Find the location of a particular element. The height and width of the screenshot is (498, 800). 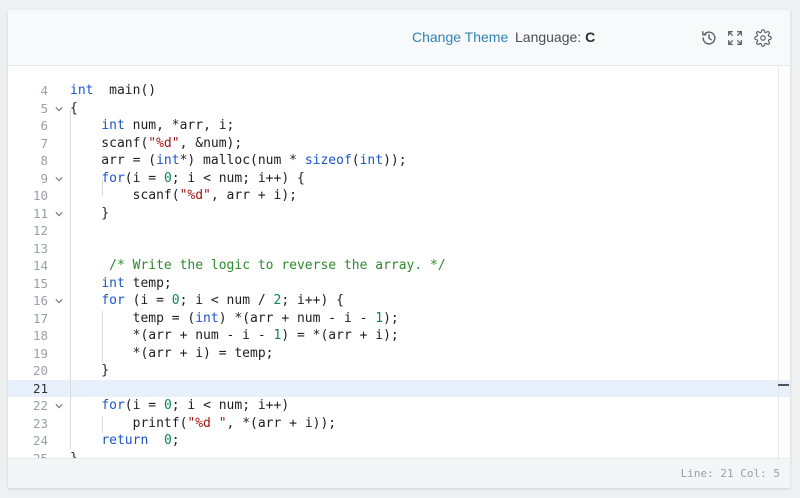

code-text: } is located at coordinates (89, 214).